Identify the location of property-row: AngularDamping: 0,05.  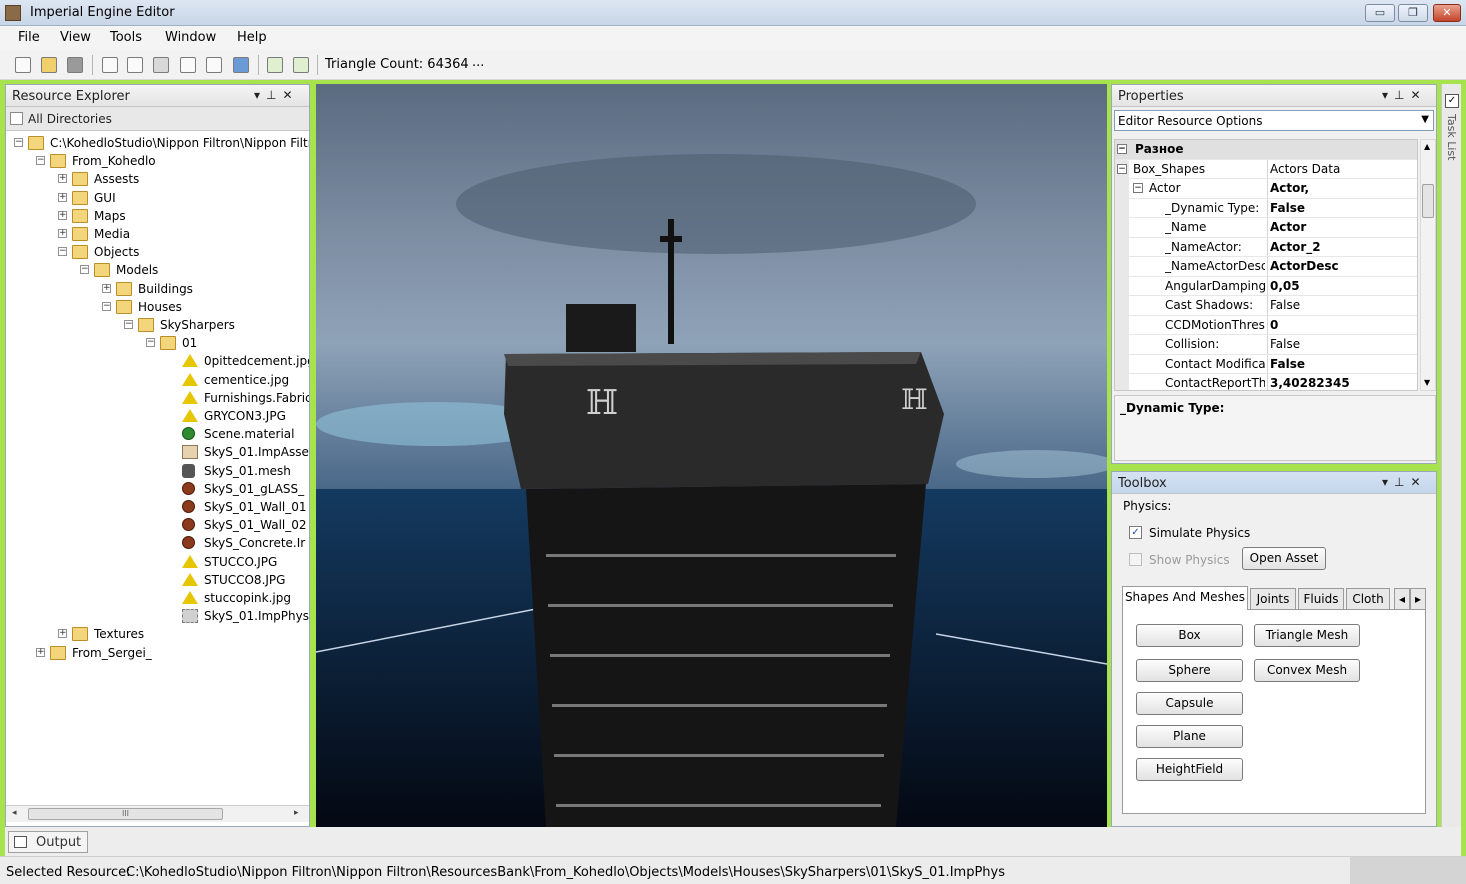
(1266, 286).